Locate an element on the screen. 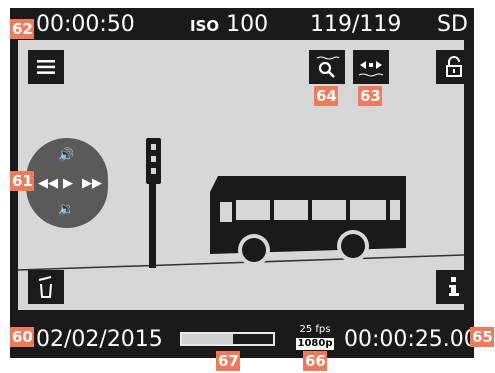  lock-icon is located at coordinates (454, 66).